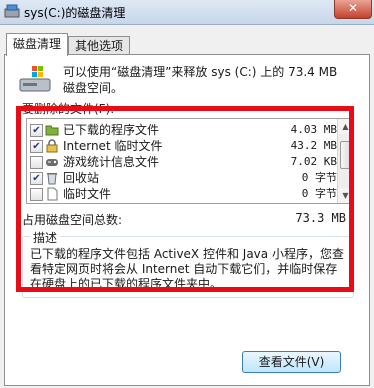 Image resolution: width=374 pixels, height=388 pixels. What do you see at coordinates (291, 362) in the screenshot?
I see `view-files-button: 查看文件(V)` at bounding box center [291, 362].